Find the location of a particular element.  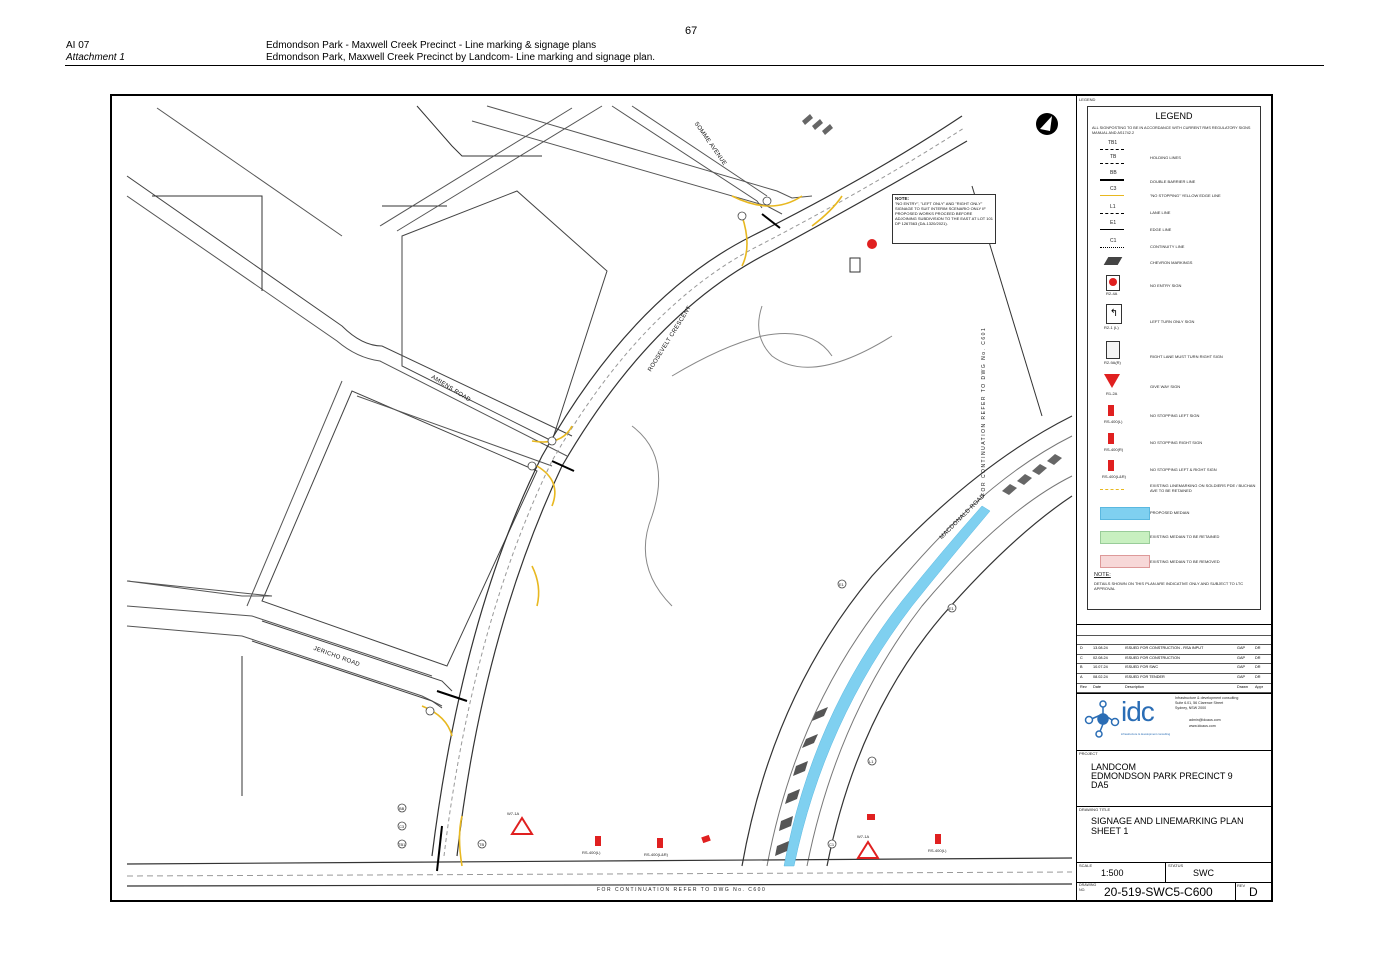

status-value: SWC is located at coordinates (1203, 873).